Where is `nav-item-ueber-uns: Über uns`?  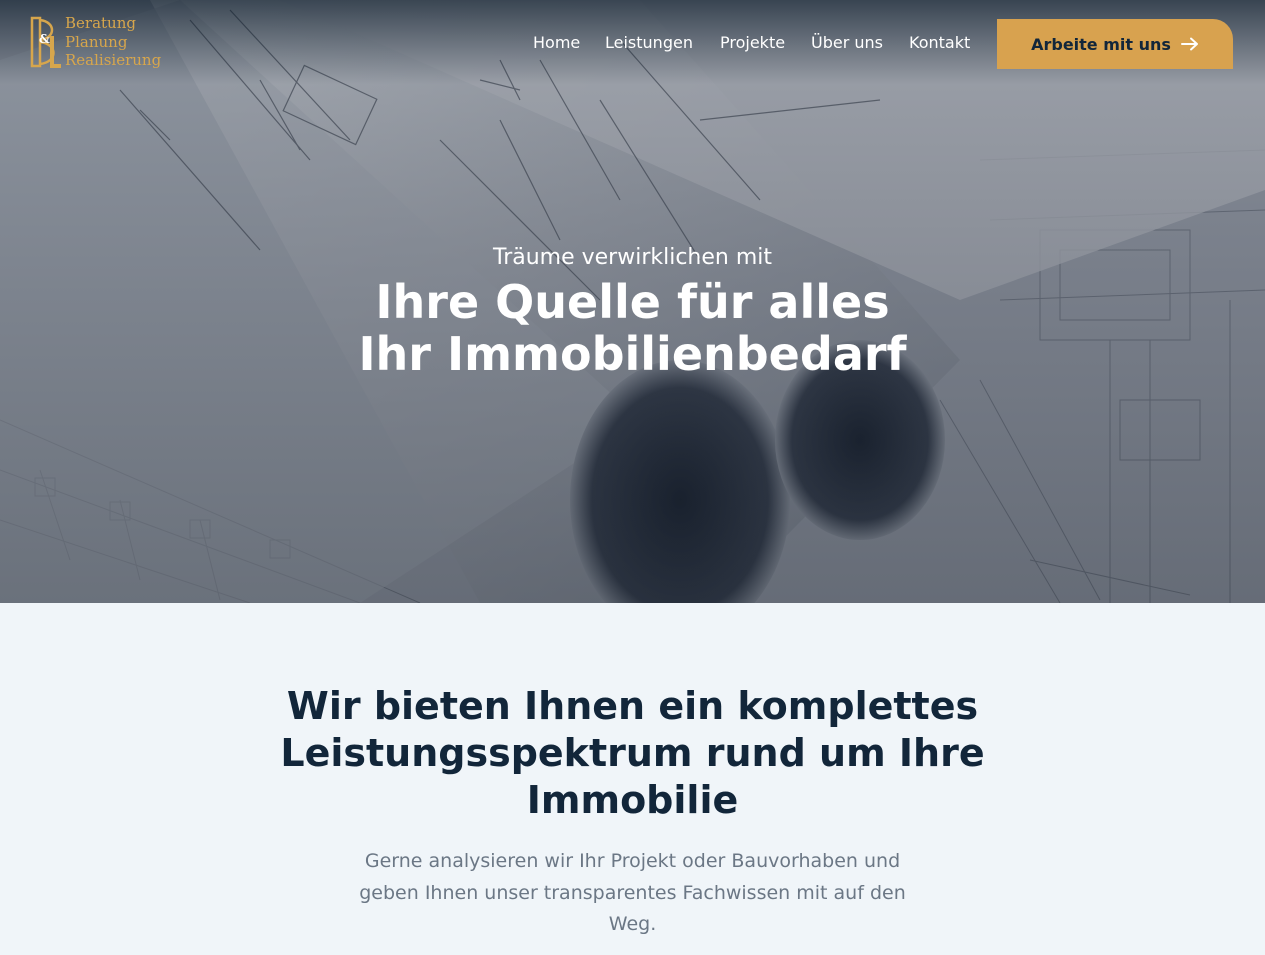 nav-item-ueber-uns: Über uns is located at coordinates (847, 42).